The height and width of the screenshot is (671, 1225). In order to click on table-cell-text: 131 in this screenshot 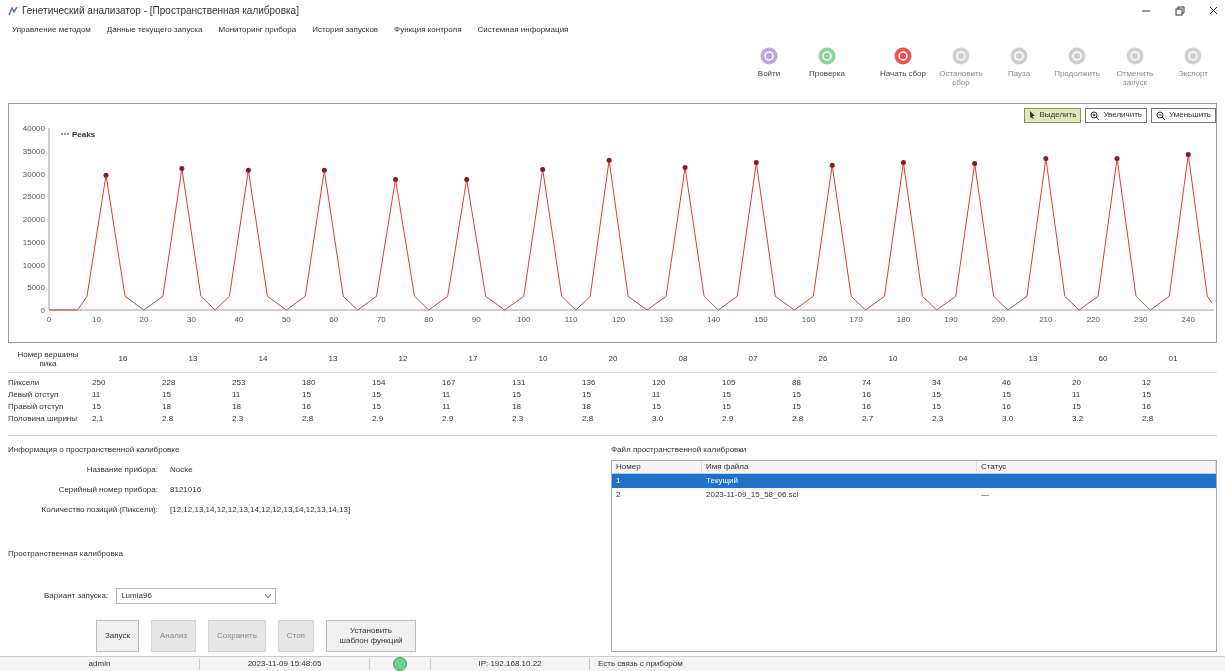, I will do `click(519, 382)`.